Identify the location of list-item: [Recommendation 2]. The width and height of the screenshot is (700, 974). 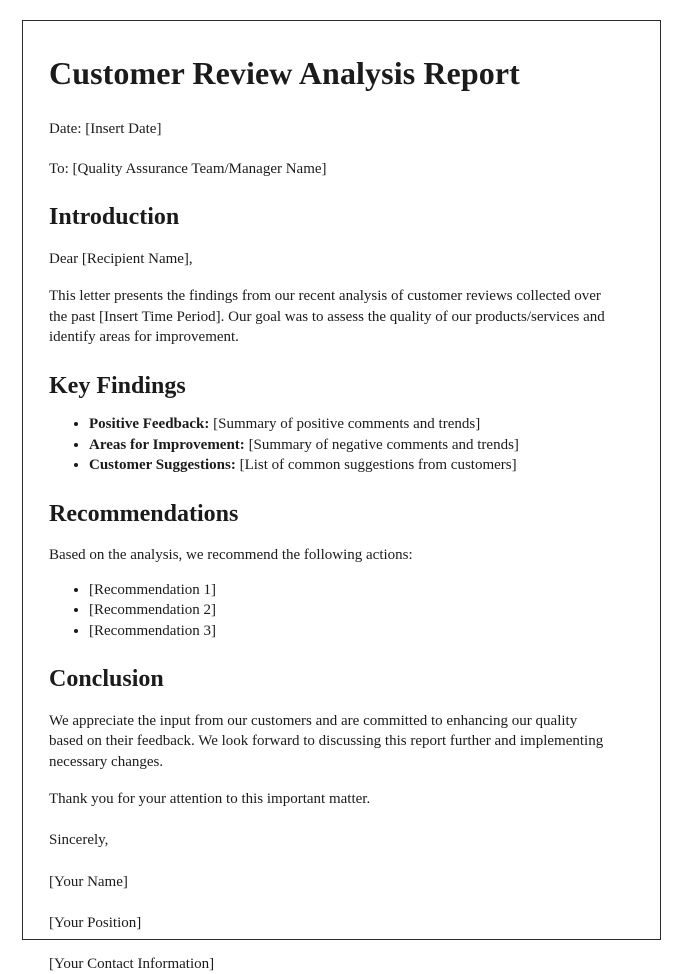
(351, 610).